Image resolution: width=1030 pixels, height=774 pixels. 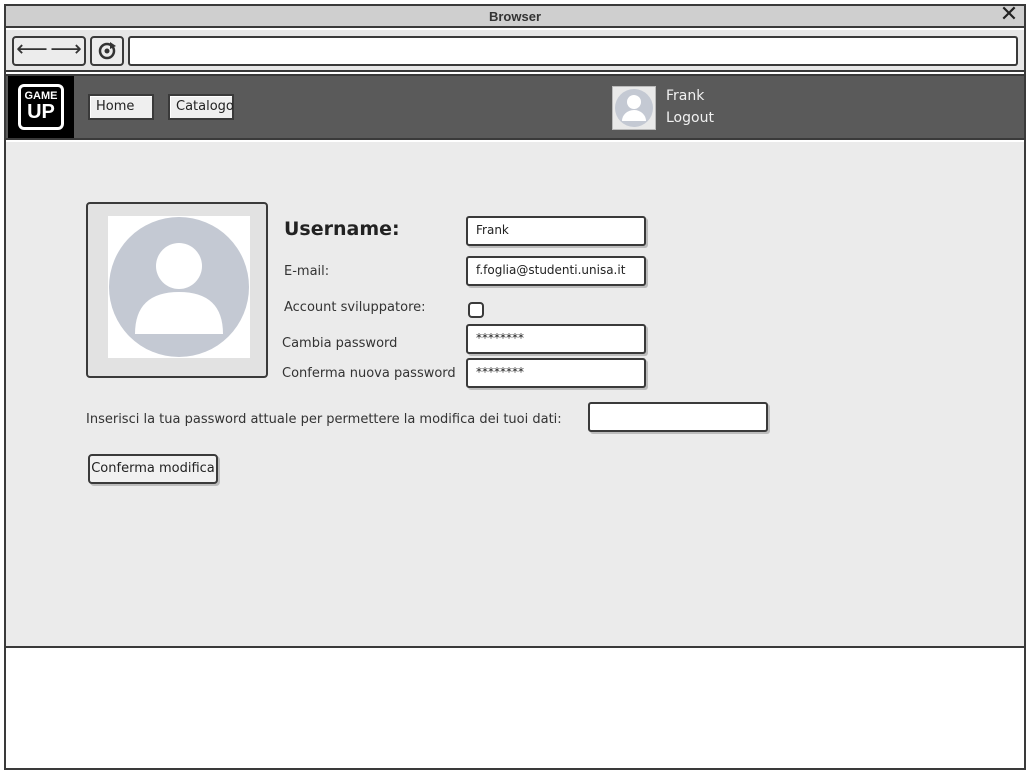 I want to click on email-field: f.foglia@studenti.unisa.it, so click(x=556, y=271).